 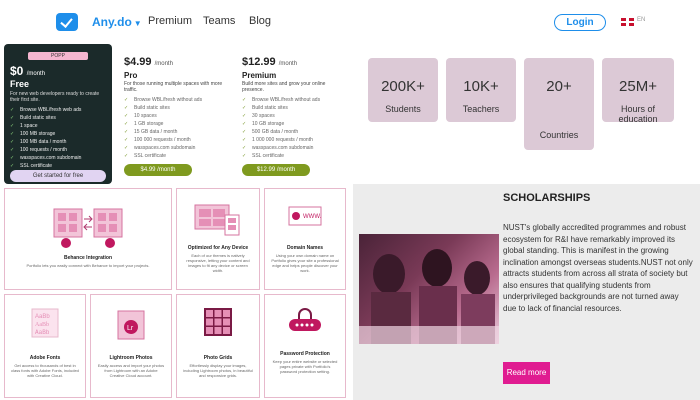 What do you see at coordinates (138, 62) in the screenshot?
I see `pro-price-value: $4.99` at bounding box center [138, 62].